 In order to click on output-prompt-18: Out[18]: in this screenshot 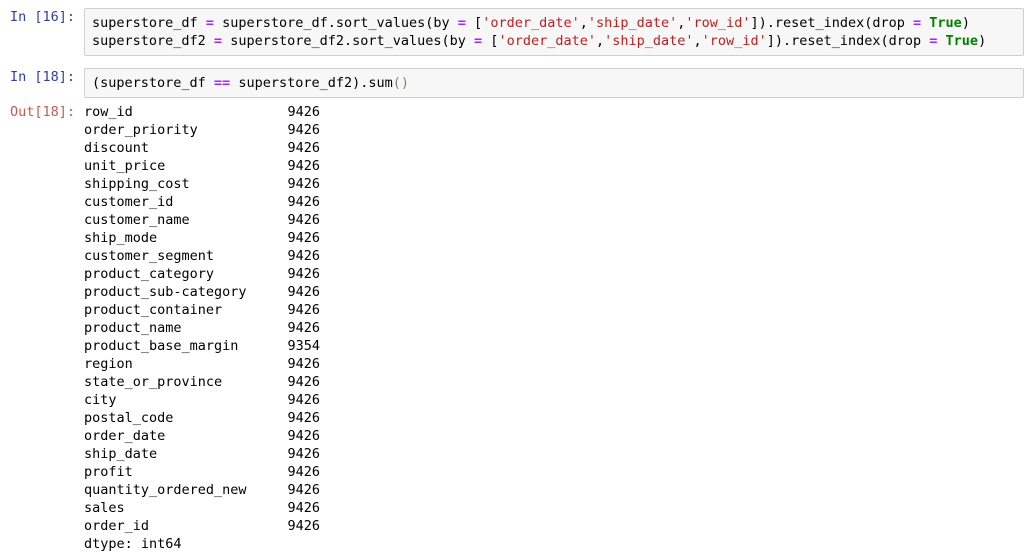, I will do `click(42, 112)`.